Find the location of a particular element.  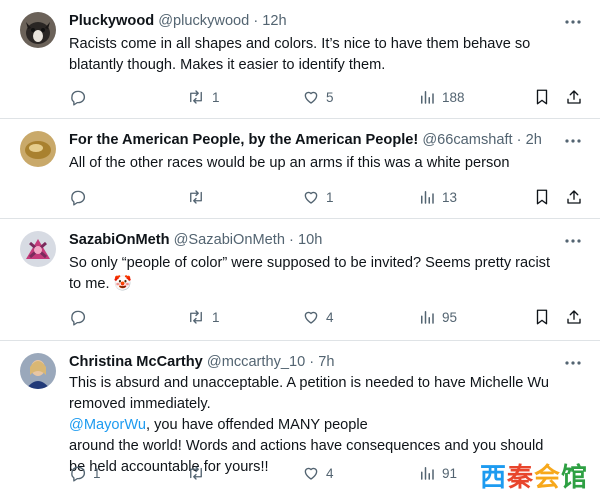

like-count: 1 is located at coordinates (330, 197).